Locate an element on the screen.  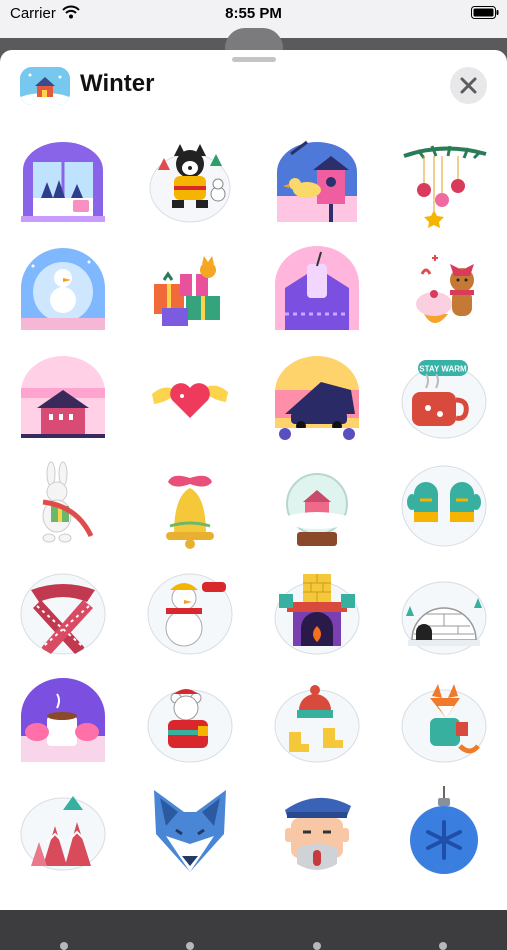
sticker-hat-boots is located at coordinates (317, 722).